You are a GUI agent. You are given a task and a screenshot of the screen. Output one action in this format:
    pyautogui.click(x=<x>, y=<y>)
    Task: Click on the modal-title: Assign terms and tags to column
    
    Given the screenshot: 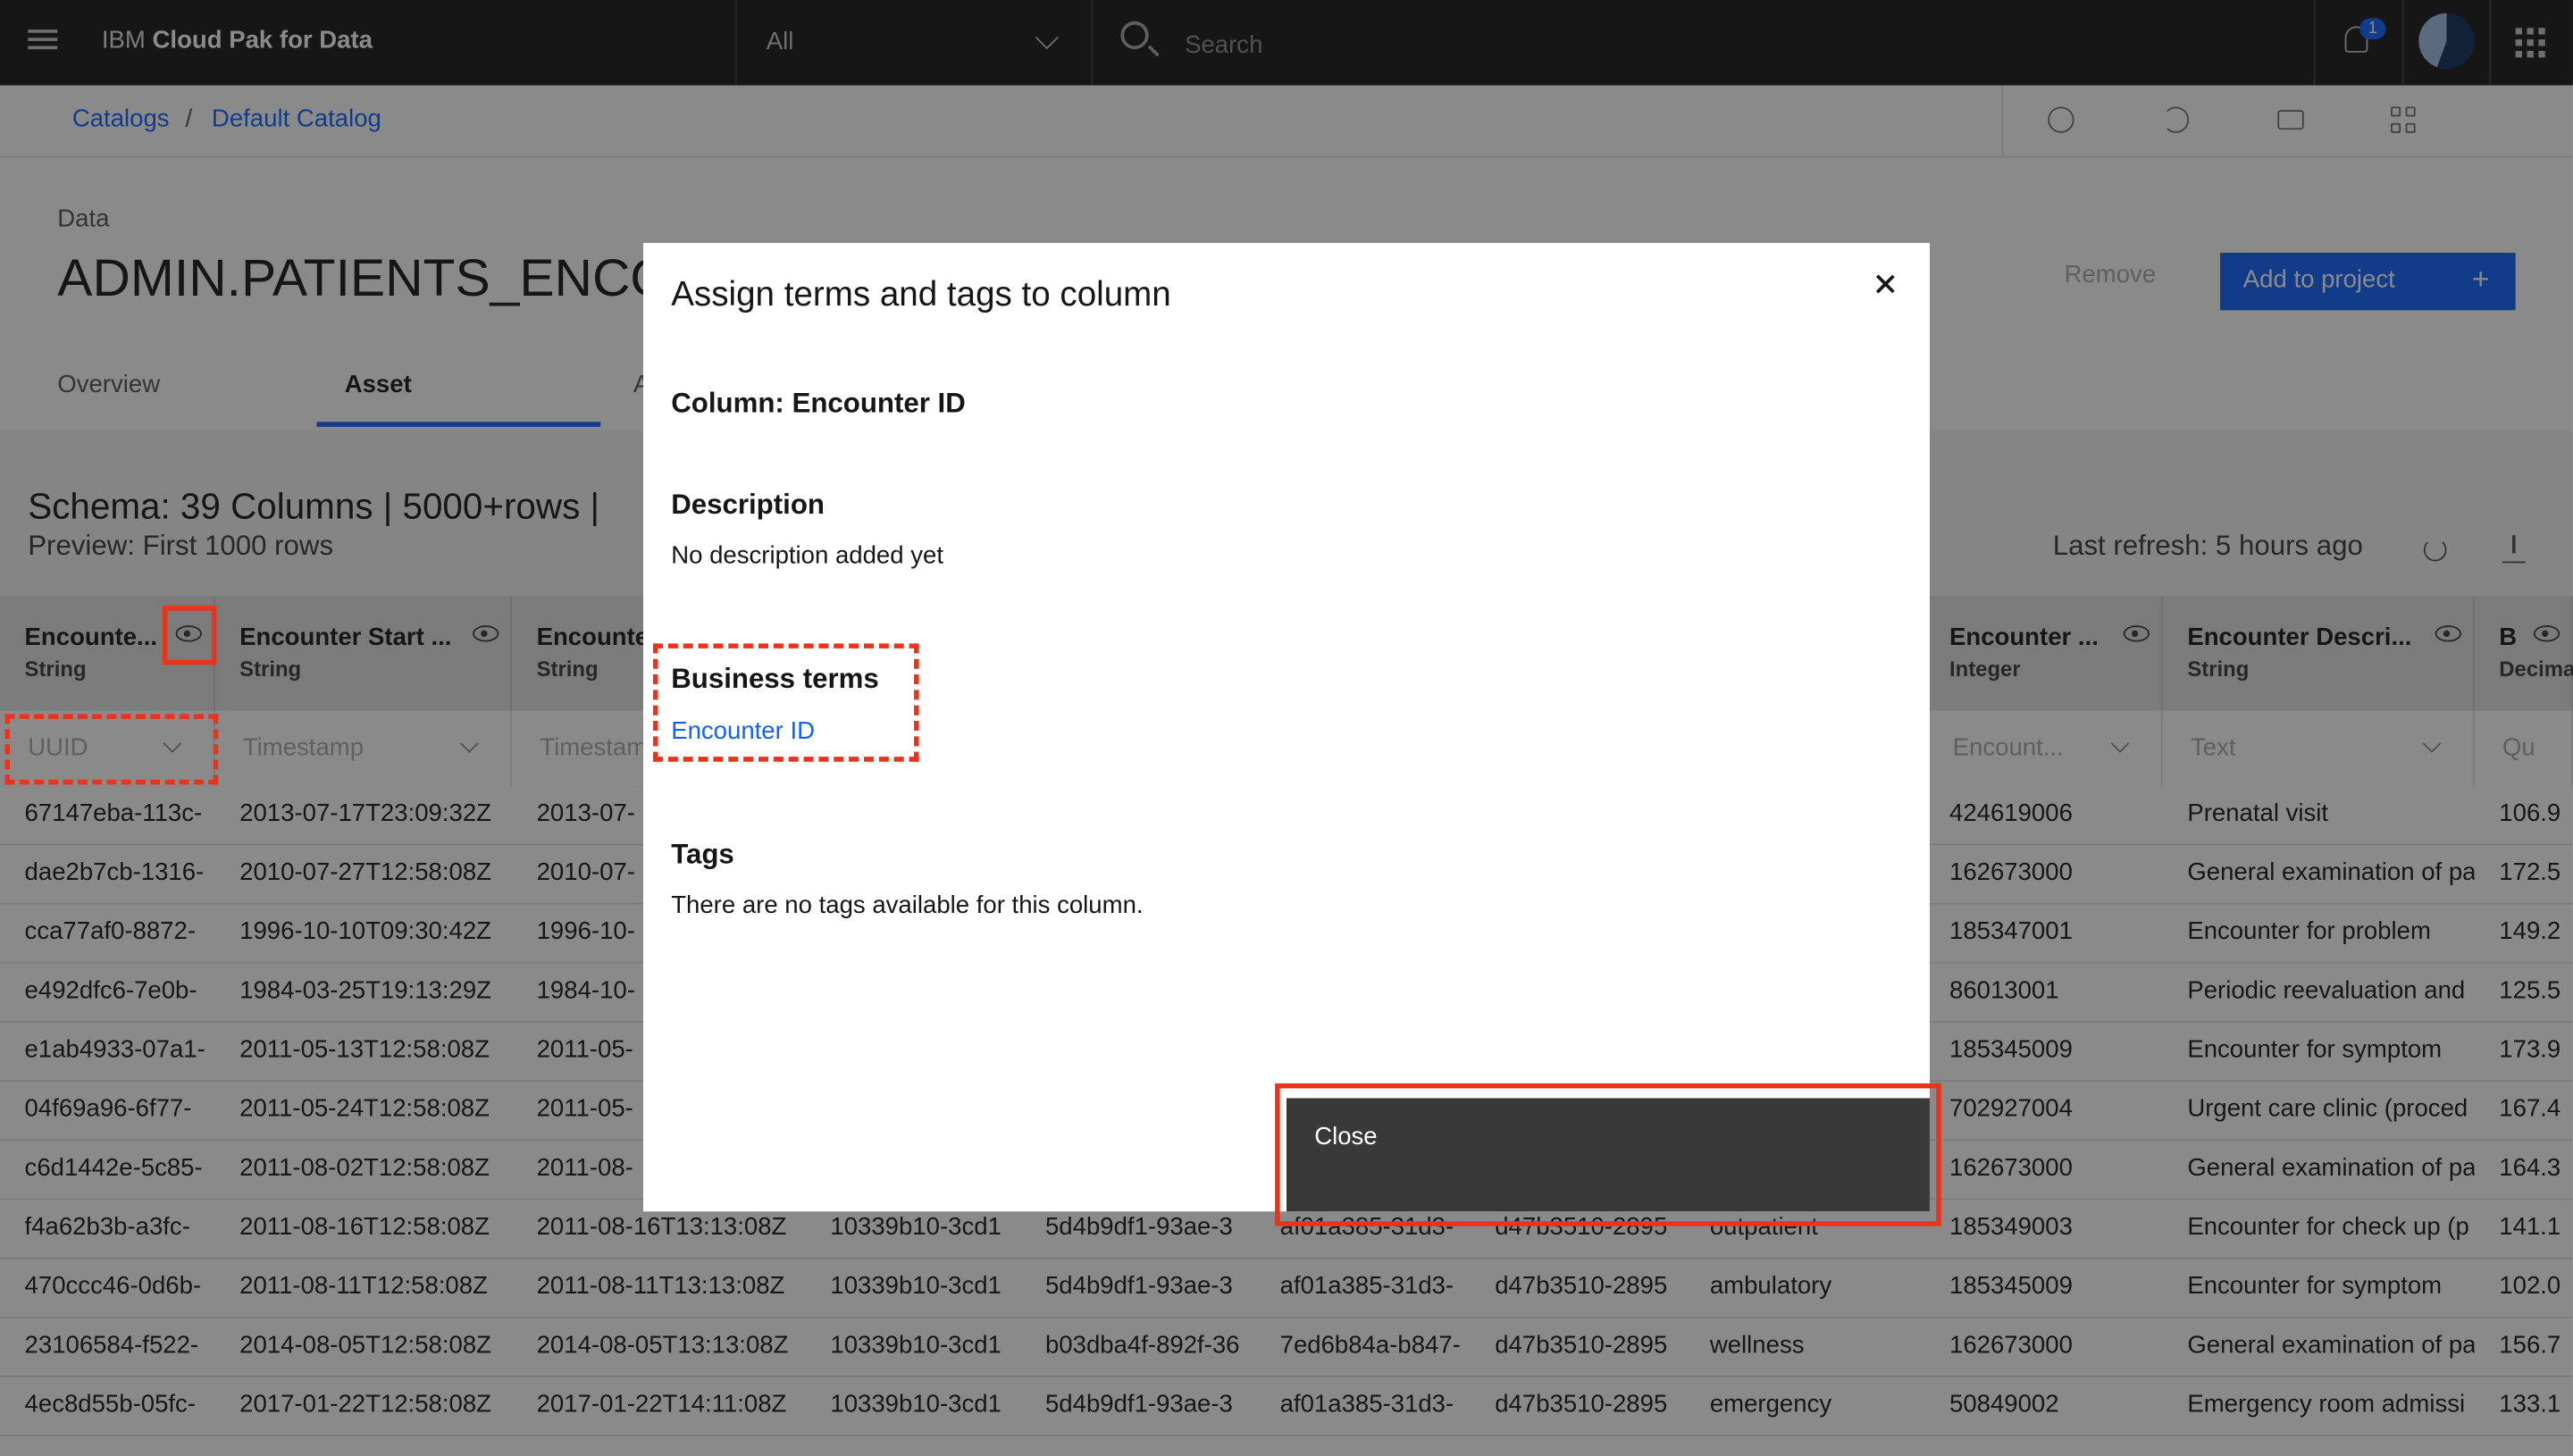 What is the action you would take?
    pyautogui.click(x=921, y=294)
    